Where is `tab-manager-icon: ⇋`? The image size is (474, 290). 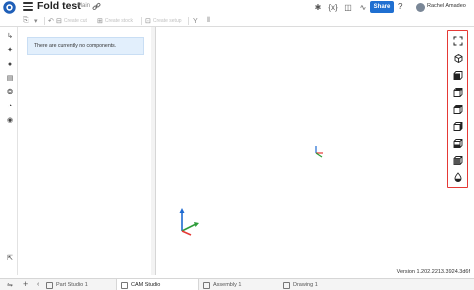 tab-manager-icon: ⇋ is located at coordinates (10, 285).